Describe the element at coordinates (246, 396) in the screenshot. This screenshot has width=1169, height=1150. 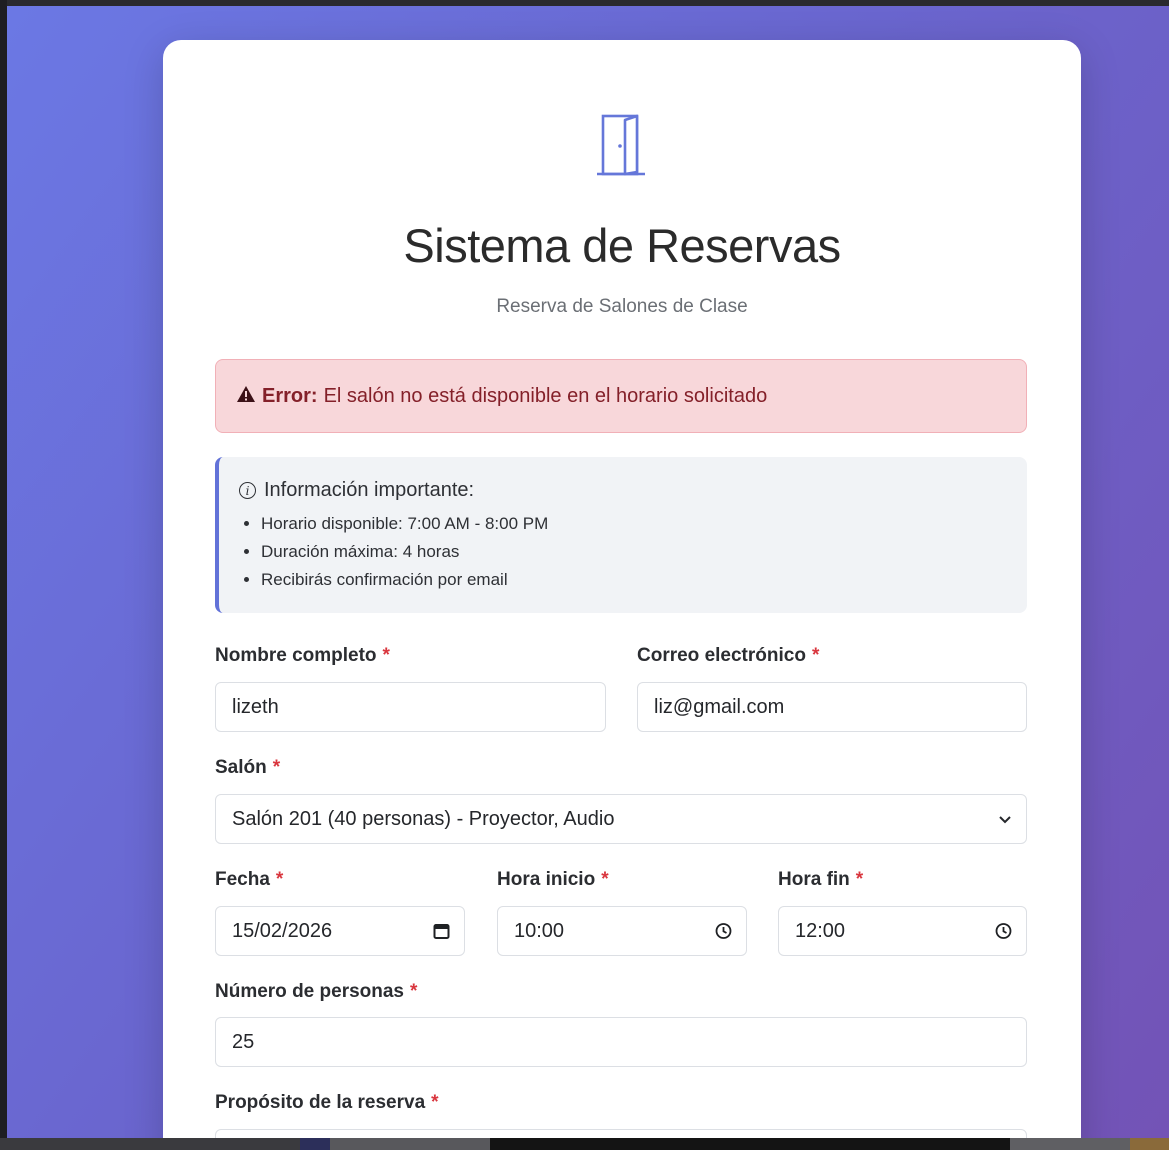
I see `warning-icon` at that location.